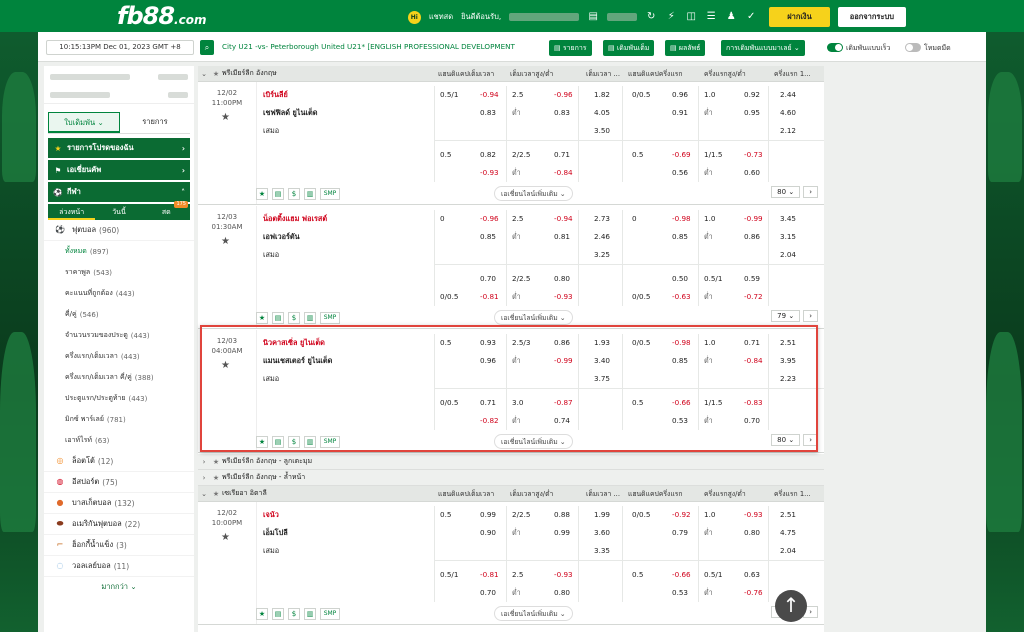  I want to click on deposit-button: ฝากเงิน, so click(799, 17).